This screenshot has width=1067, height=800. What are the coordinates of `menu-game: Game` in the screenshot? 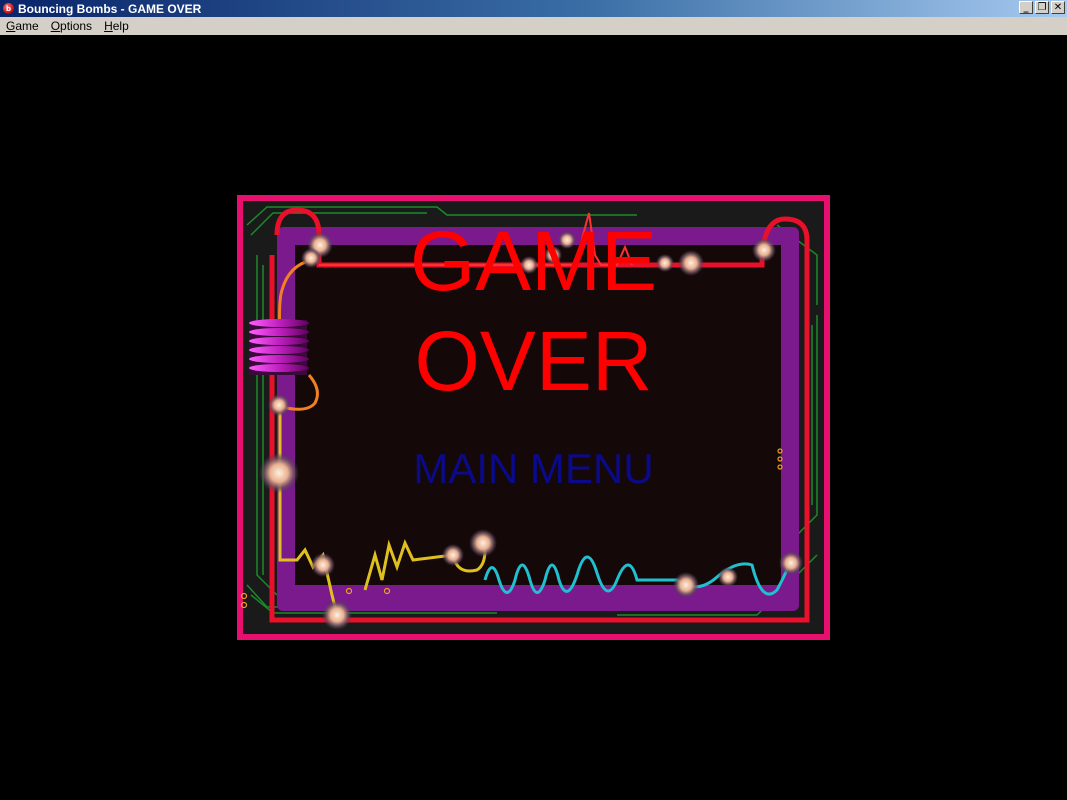 It's located at (22, 26).